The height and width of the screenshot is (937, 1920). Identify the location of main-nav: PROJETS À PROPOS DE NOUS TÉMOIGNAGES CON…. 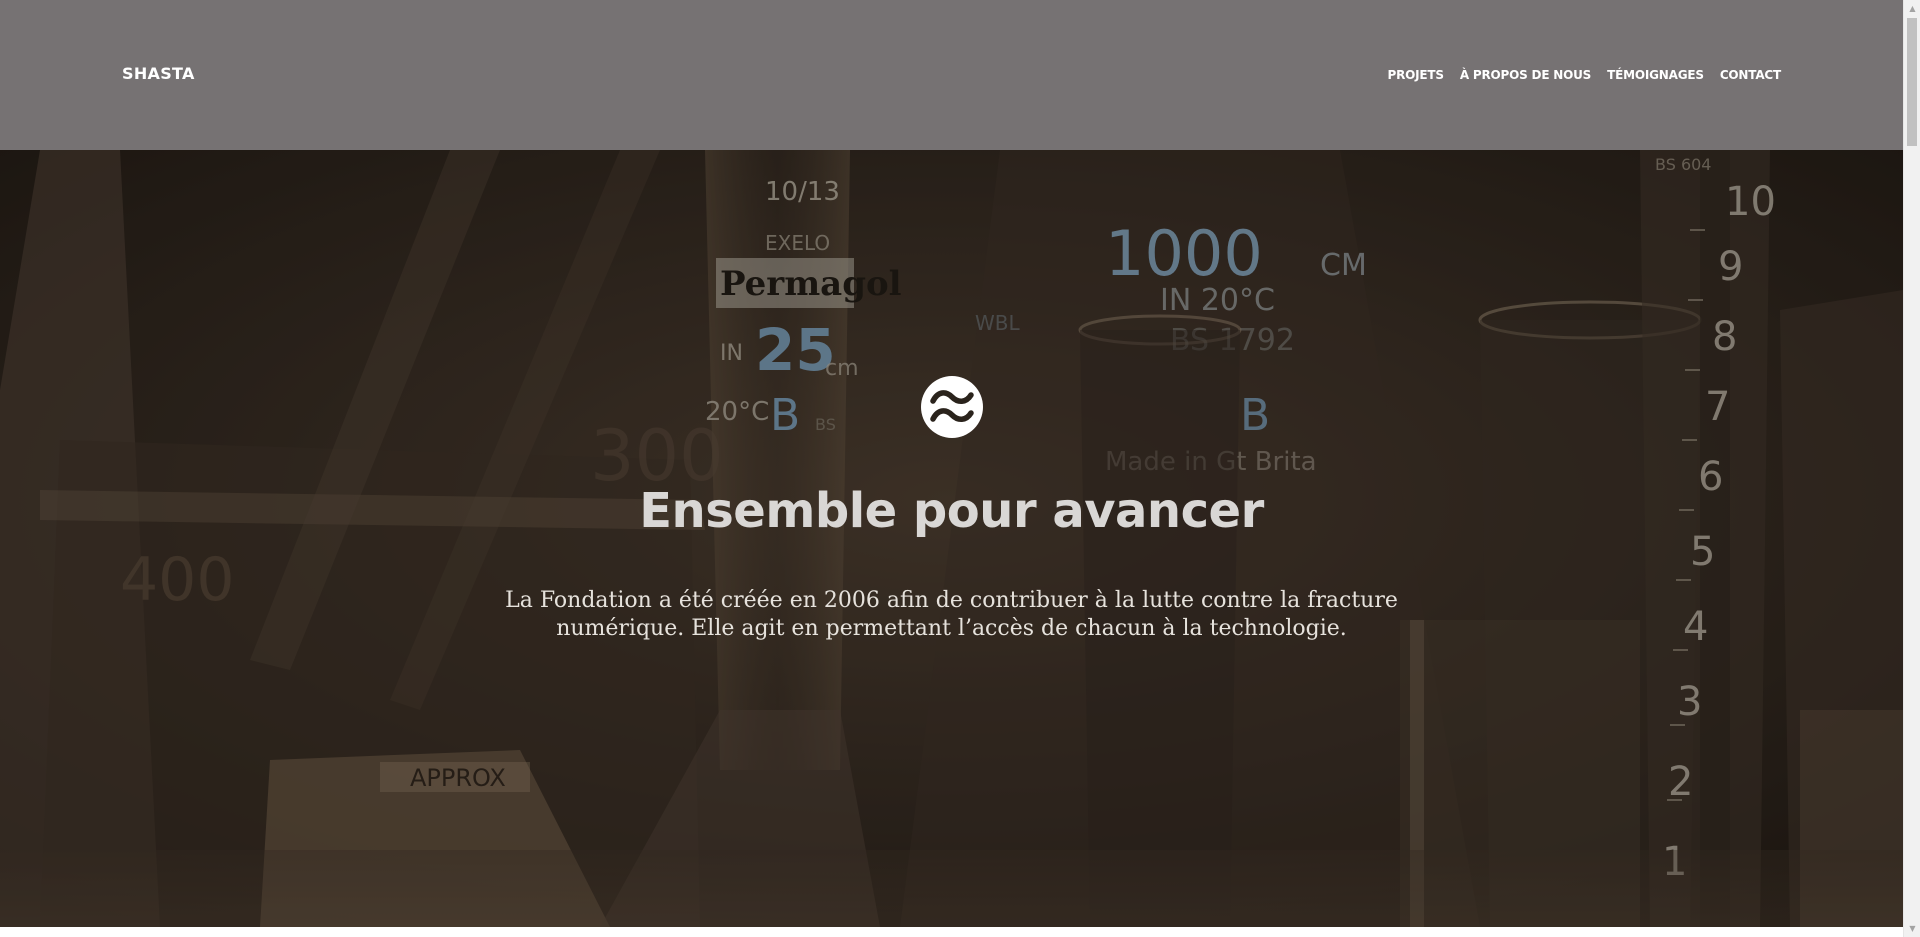
(1585, 75).